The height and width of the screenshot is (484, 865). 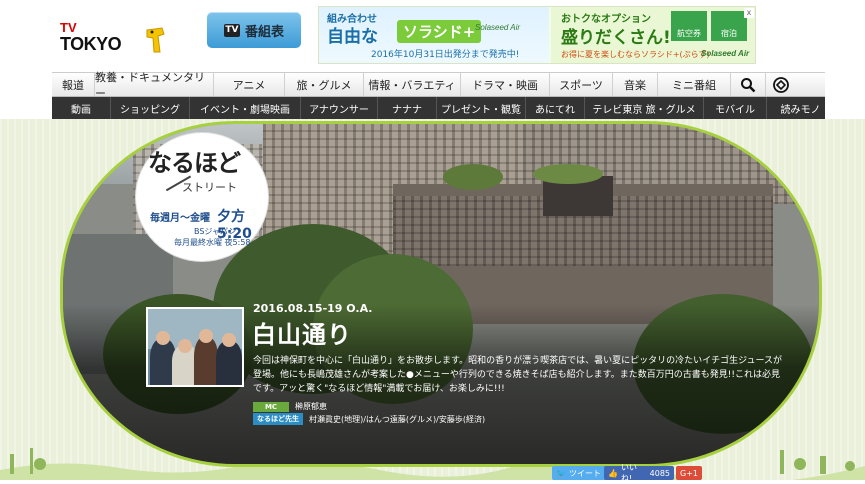 What do you see at coordinates (412, 84) in the screenshot?
I see `nav-item-variety: 情報・バラエティ` at bounding box center [412, 84].